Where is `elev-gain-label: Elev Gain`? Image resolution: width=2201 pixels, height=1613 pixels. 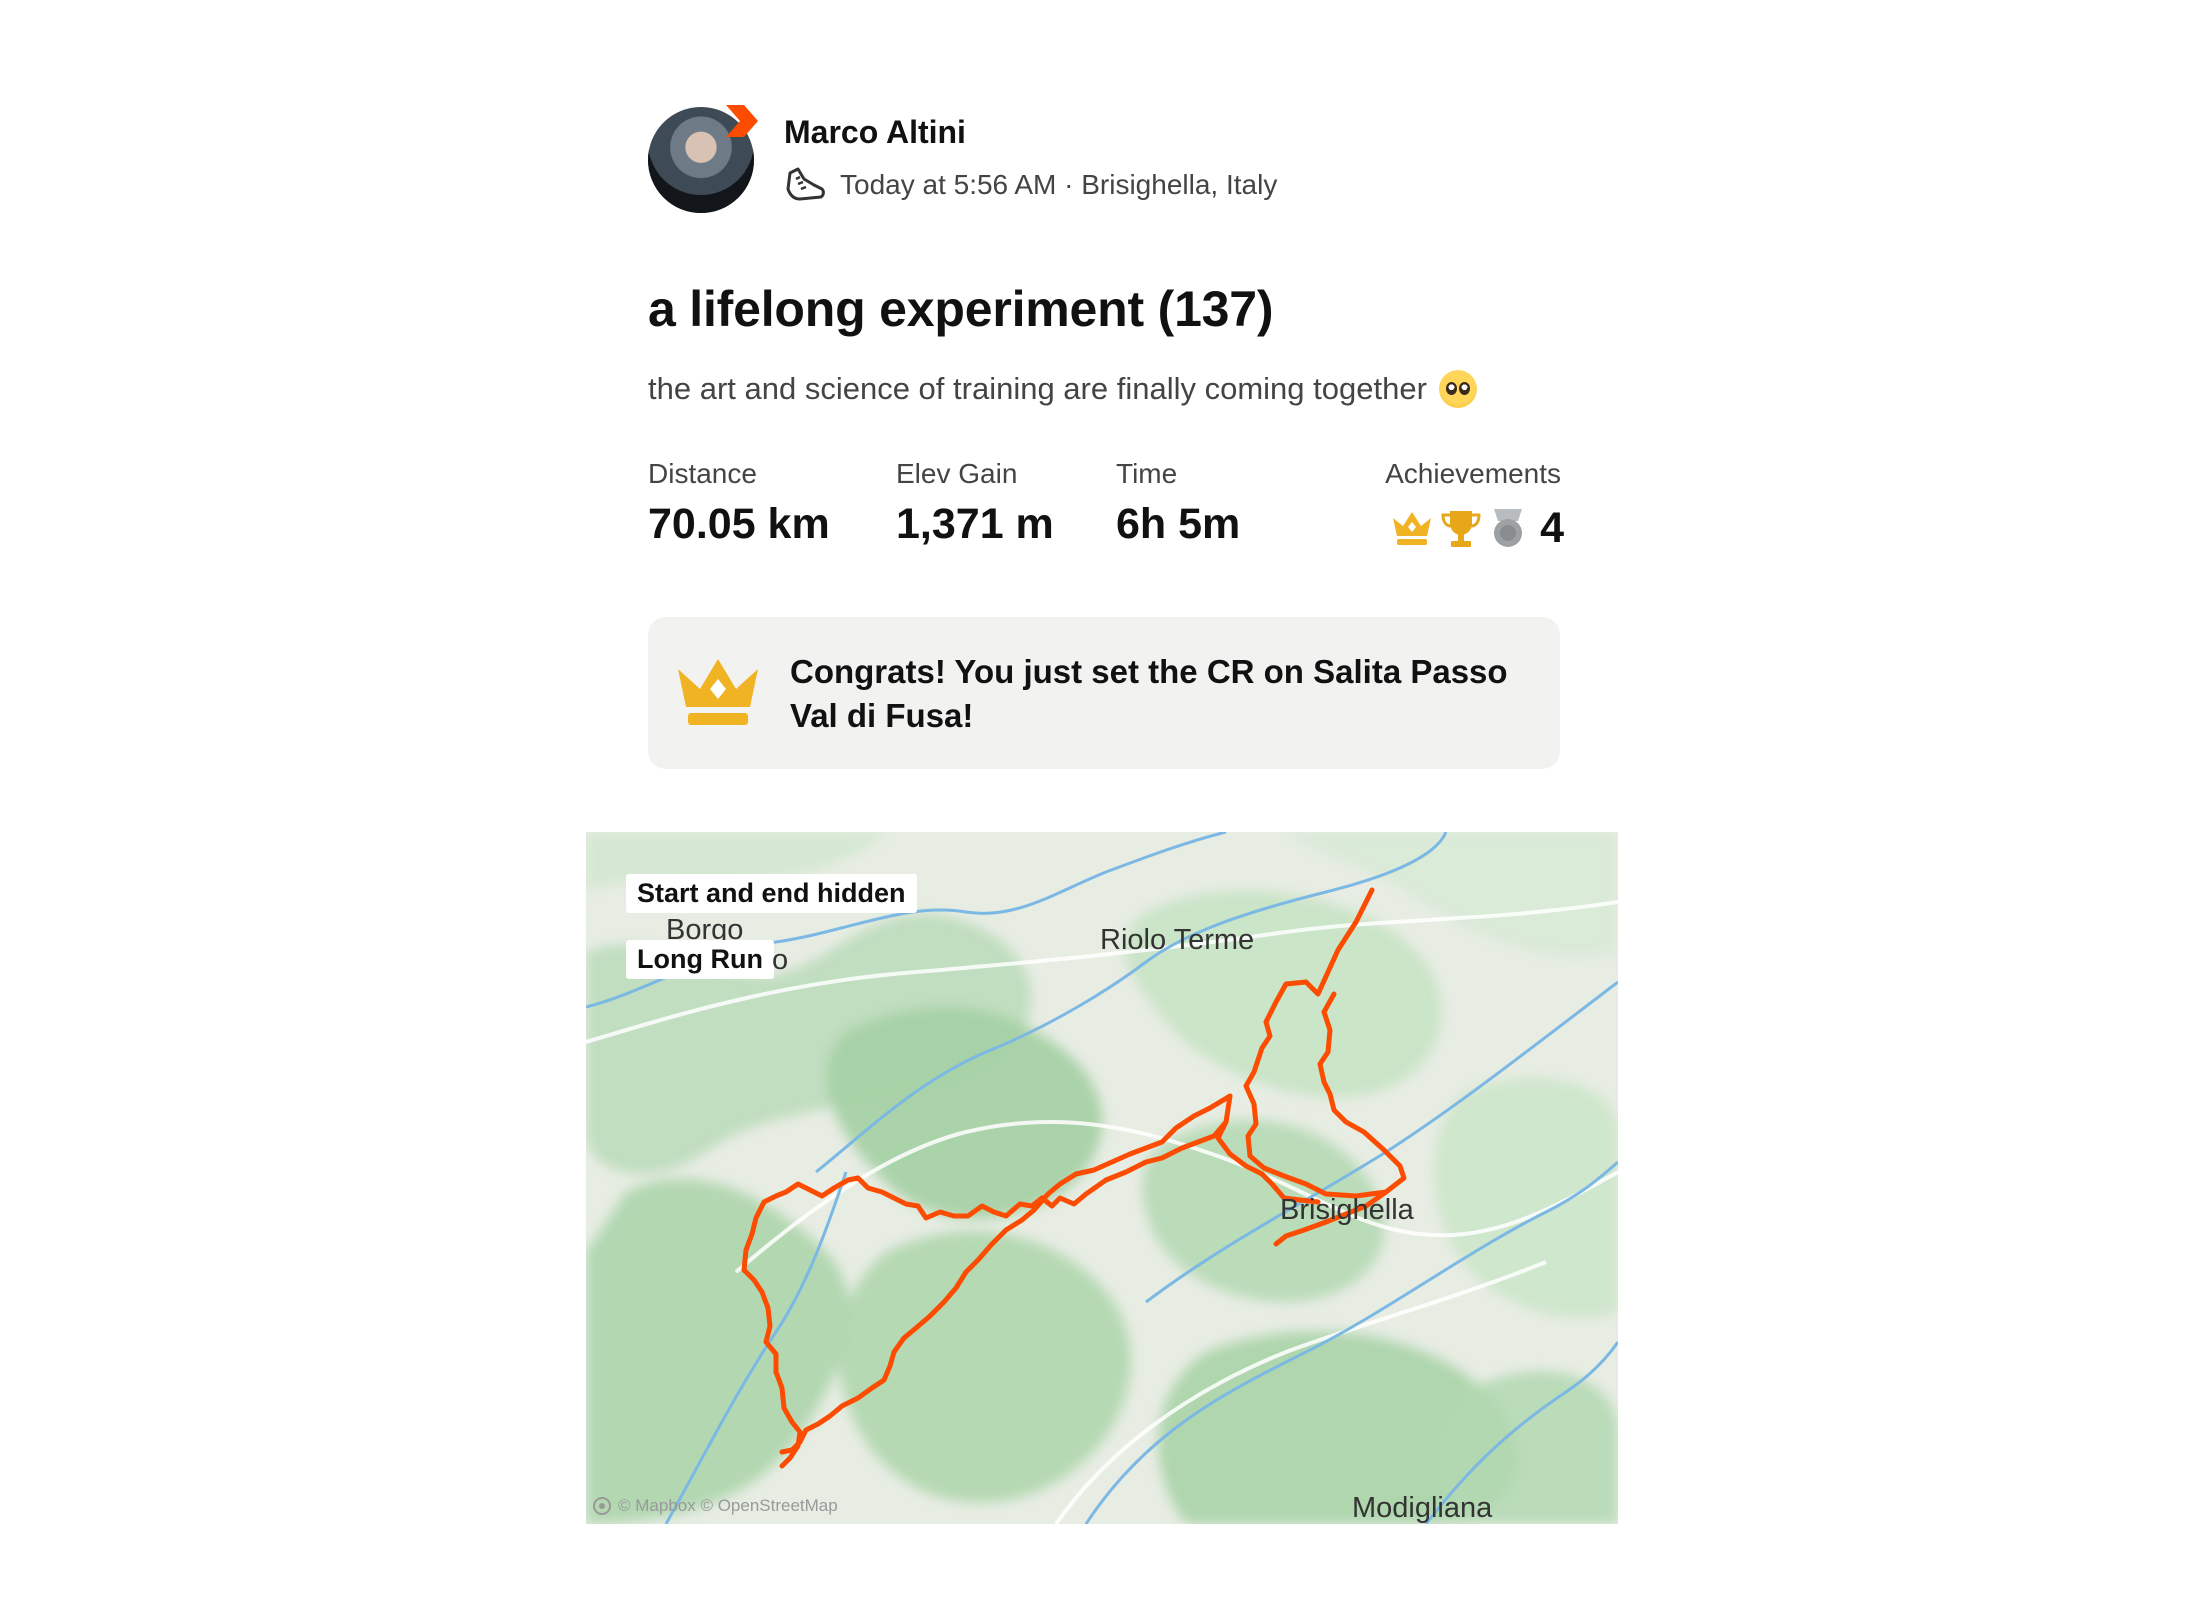
elev-gain-label: Elev Gain is located at coordinates (957, 473).